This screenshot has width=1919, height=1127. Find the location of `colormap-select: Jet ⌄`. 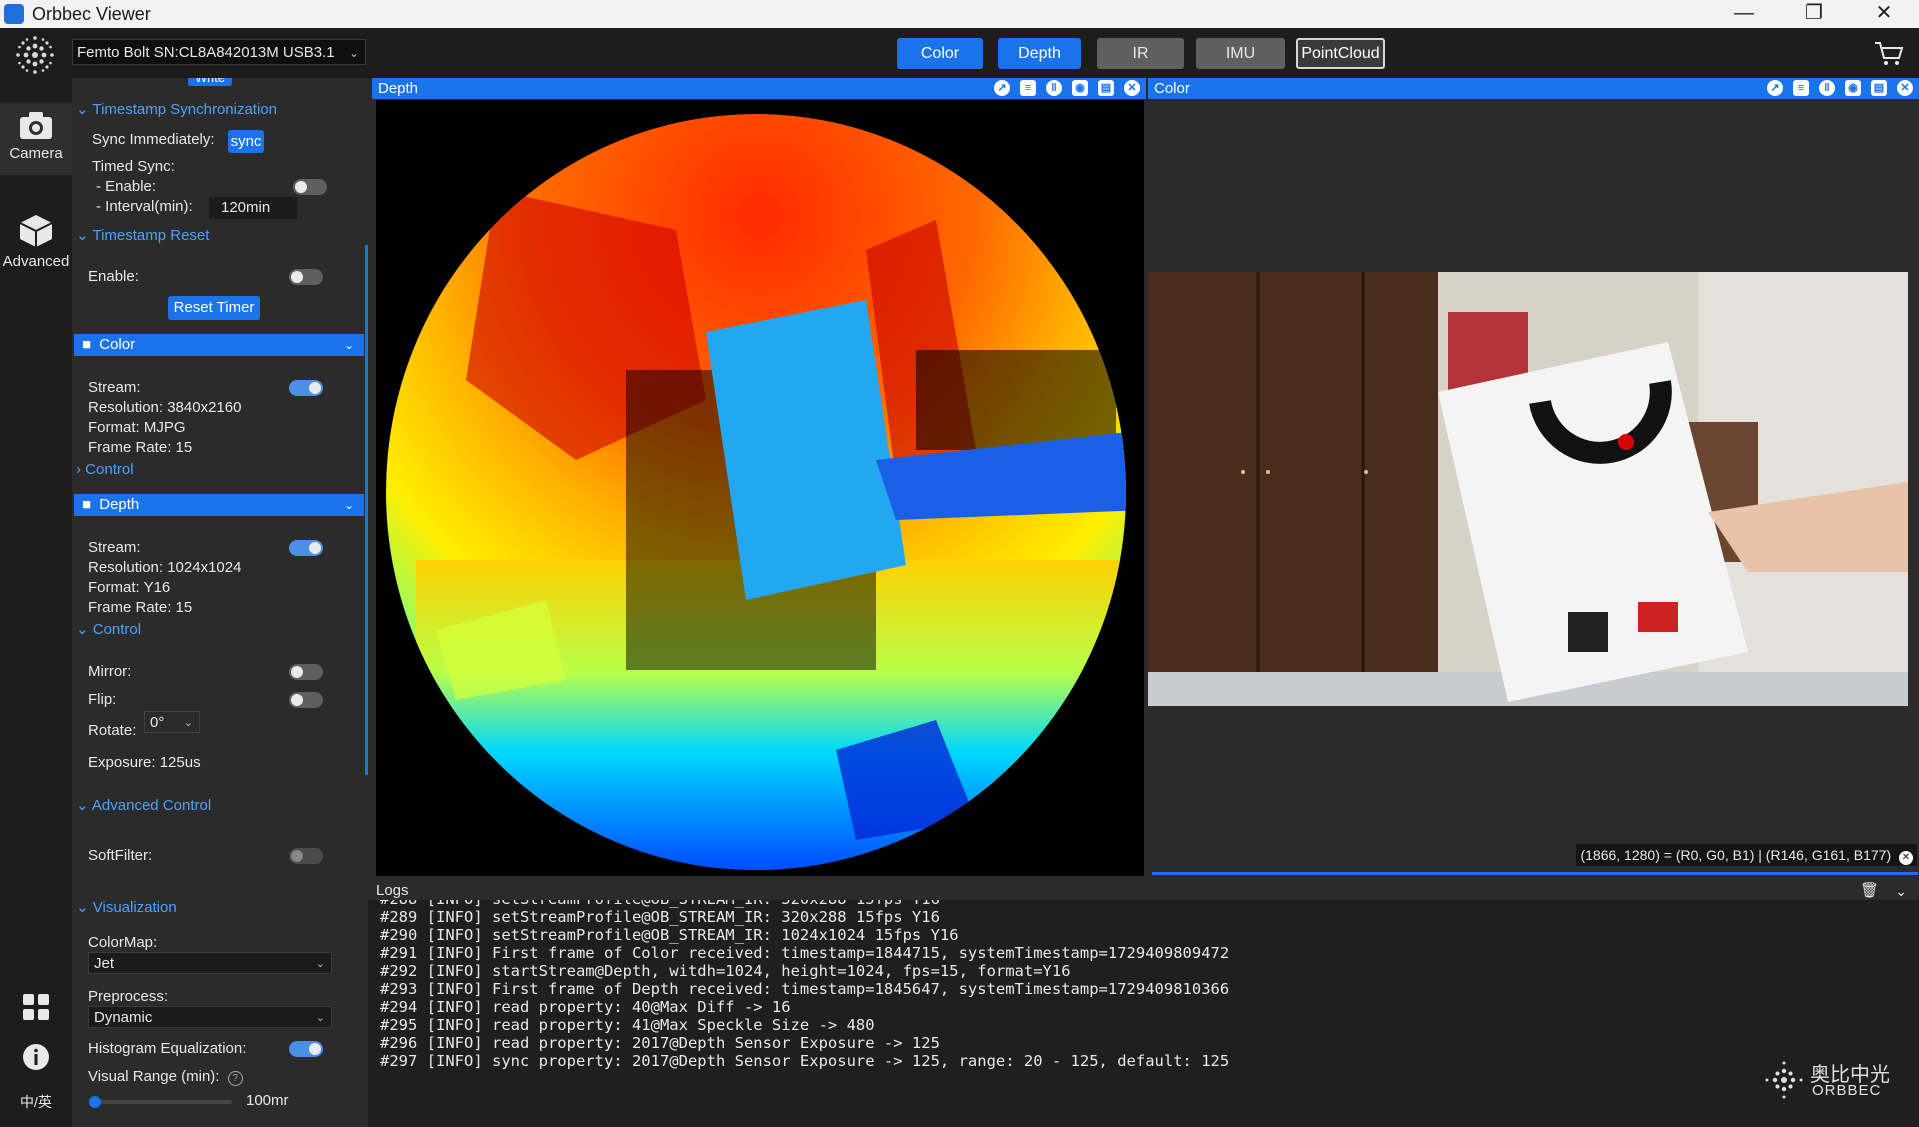

colormap-select: Jet ⌄ is located at coordinates (210, 963).